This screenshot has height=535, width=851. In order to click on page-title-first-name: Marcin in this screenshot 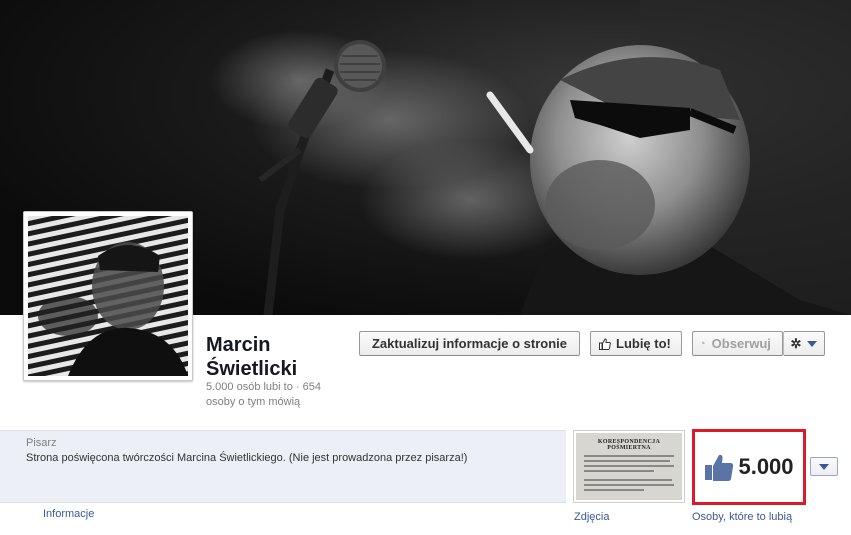, I will do `click(251, 345)`.